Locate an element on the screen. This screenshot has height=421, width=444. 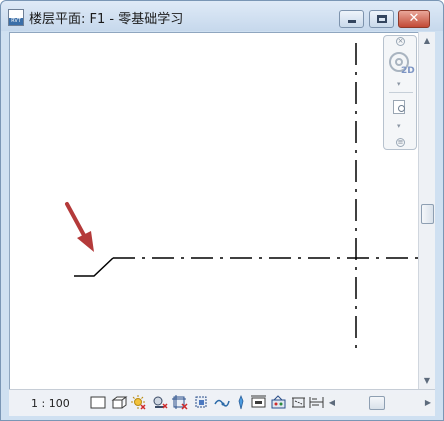
revit-rvt-icon: RVT is located at coordinates (16, 17).